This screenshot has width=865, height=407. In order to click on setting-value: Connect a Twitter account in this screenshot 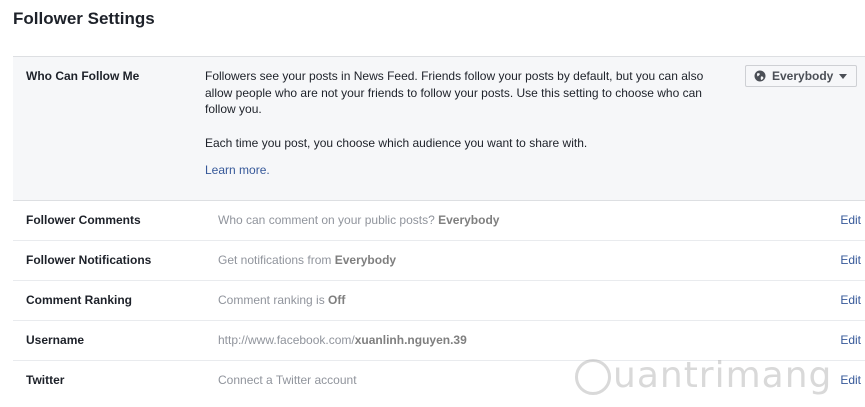, I will do `click(287, 380)`.